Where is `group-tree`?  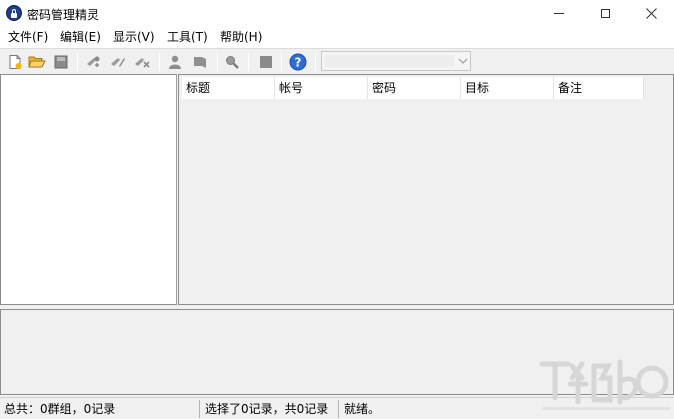
group-tree is located at coordinates (88, 189).